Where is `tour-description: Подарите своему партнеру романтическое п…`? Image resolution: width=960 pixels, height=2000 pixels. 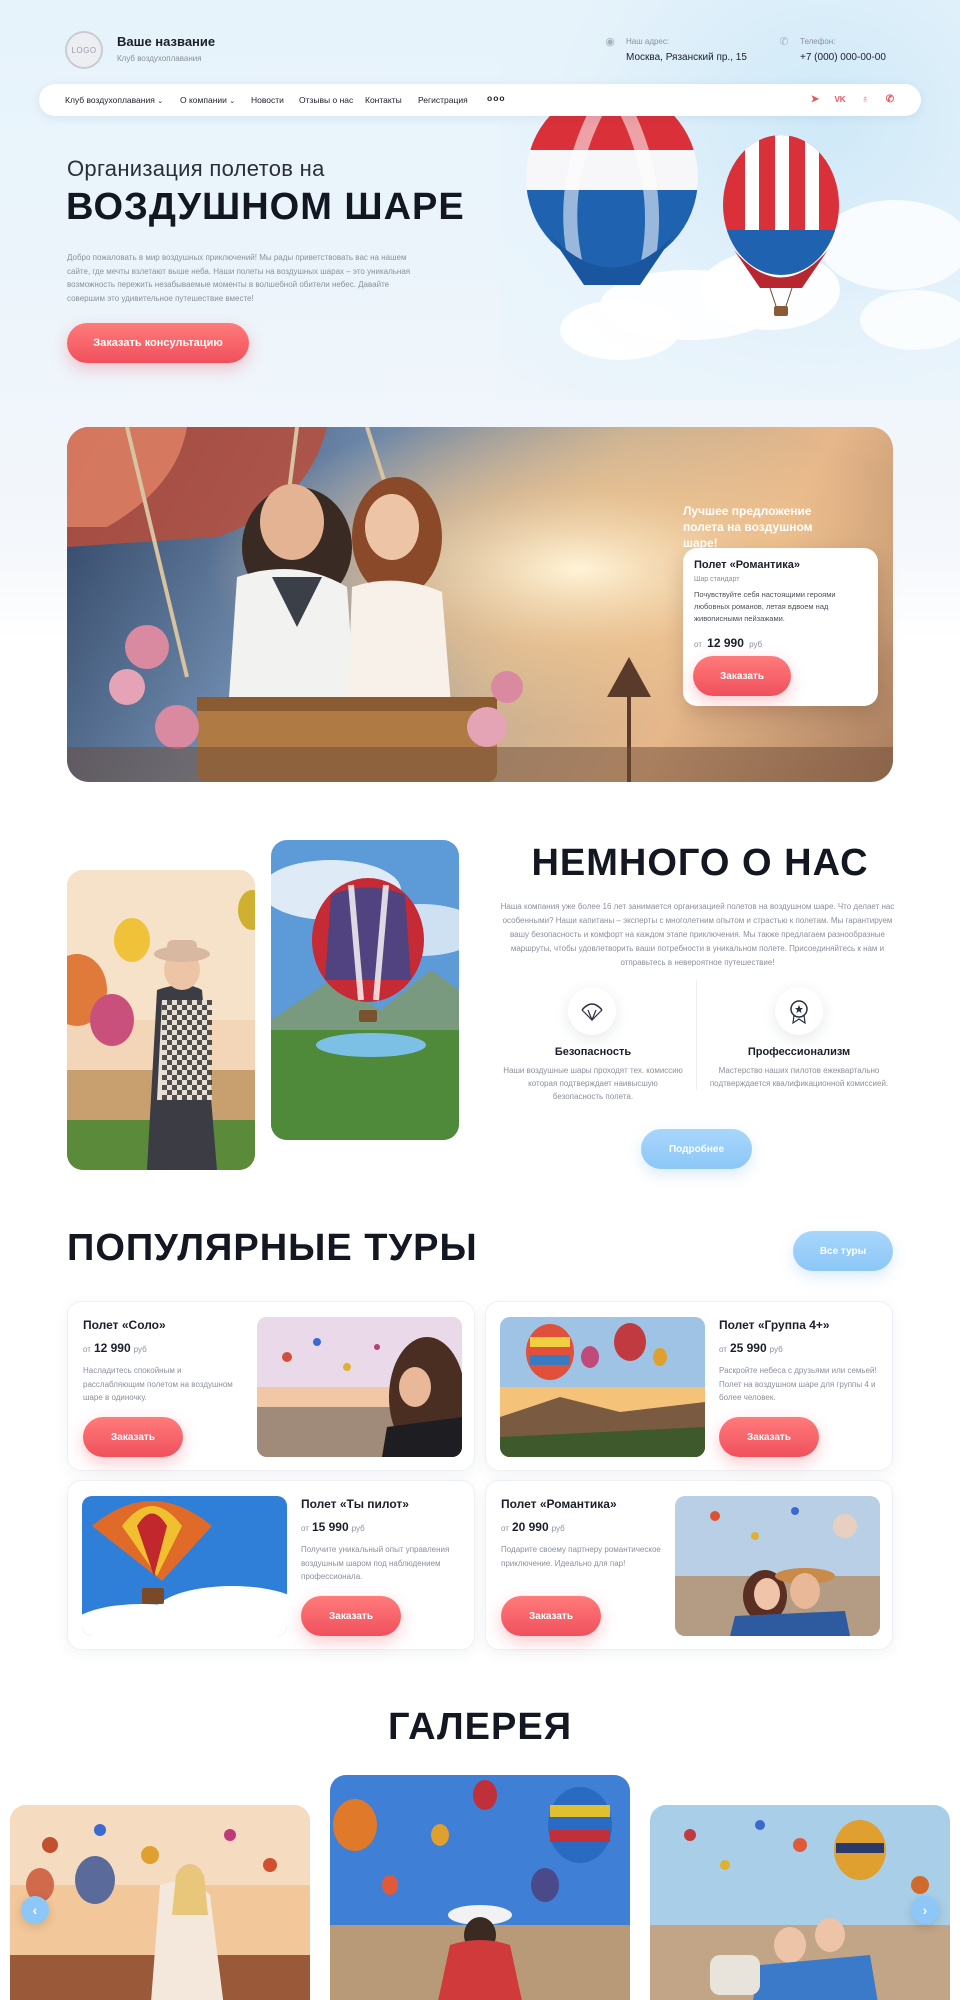
tour-description: Подарите своему партнеру романтическое п… is located at coordinates (581, 1556).